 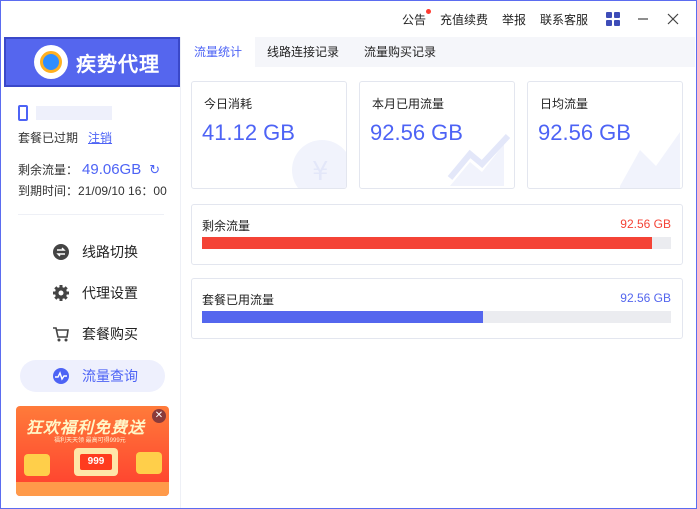 What do you see at coordinates (154, 170) in the screenshot?
I see `refresh-icon: ↻` at bounding box center [154, 170].